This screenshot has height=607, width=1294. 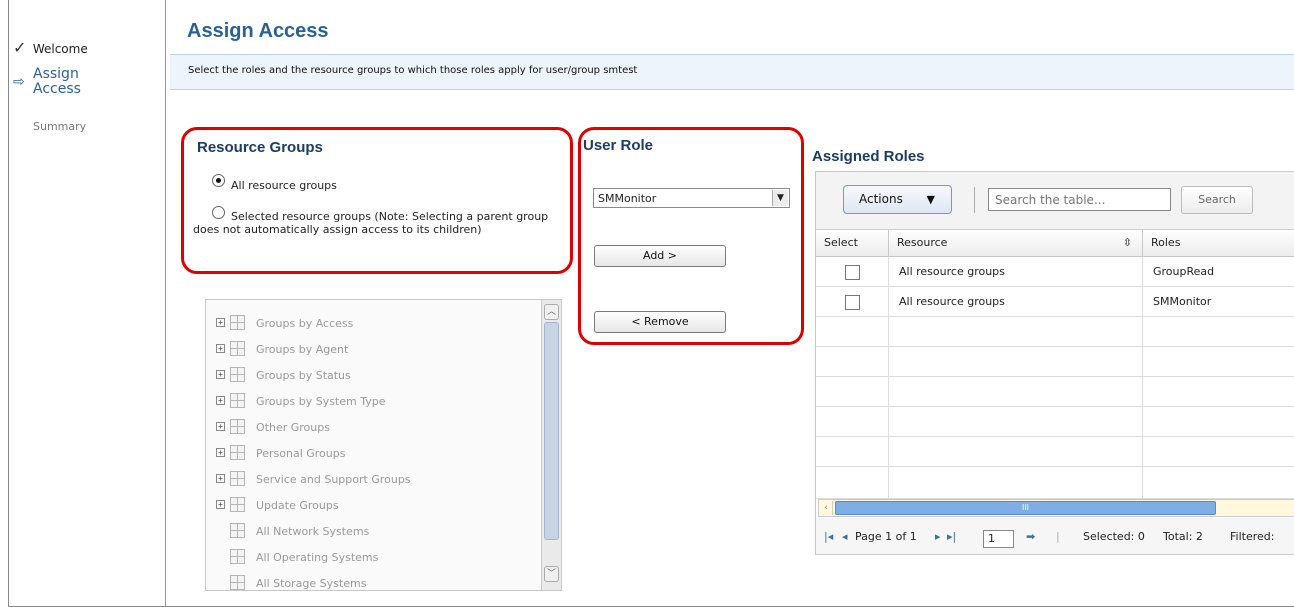 I want to click on scrollbar-thumb, so click(x=551, y=431).